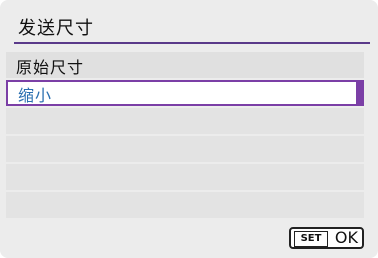 Image resolution: width=378 pixels, height=258 pixels. What do you see at coordinates (185, 65) in the screenshot?
I see `menu-item-original-size: 原始尺寸` at bounding box center [185, 65].